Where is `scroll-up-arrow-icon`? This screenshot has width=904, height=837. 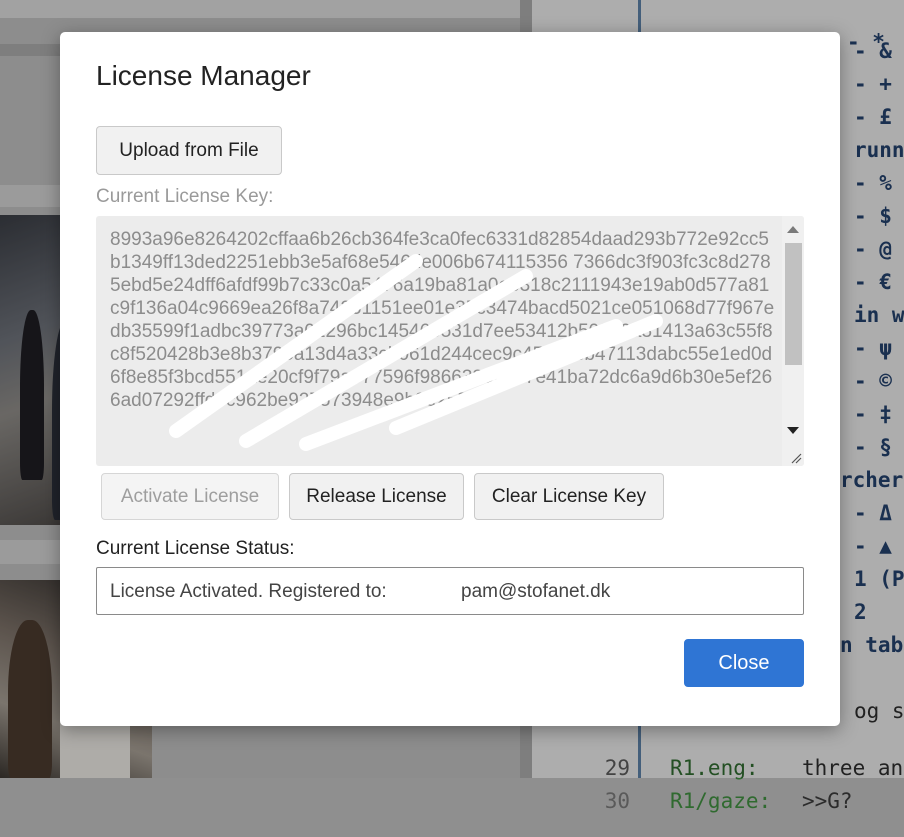
scroll-up-arrow-icon is located at coordinates (793, 229).